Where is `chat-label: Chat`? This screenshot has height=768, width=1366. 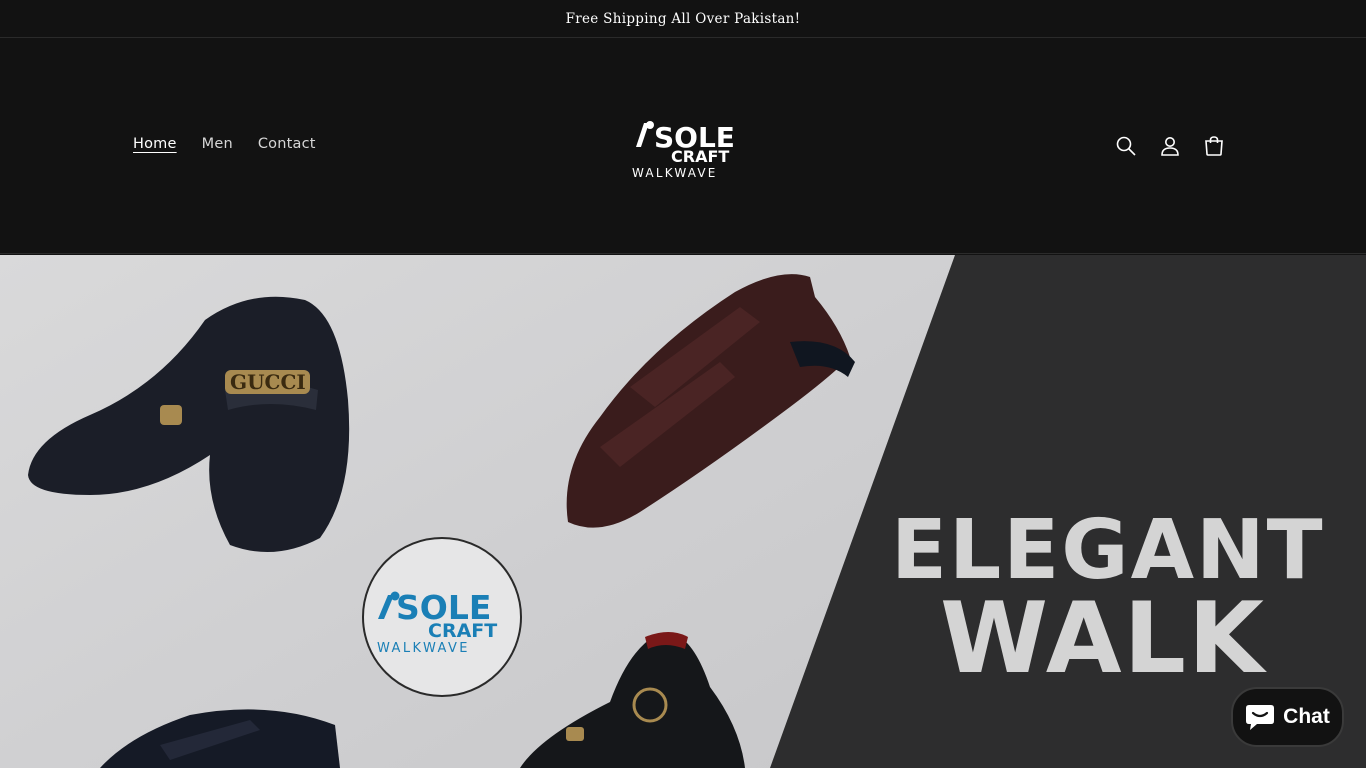
chat-label: Chat is located at coordinates (1306, 716).